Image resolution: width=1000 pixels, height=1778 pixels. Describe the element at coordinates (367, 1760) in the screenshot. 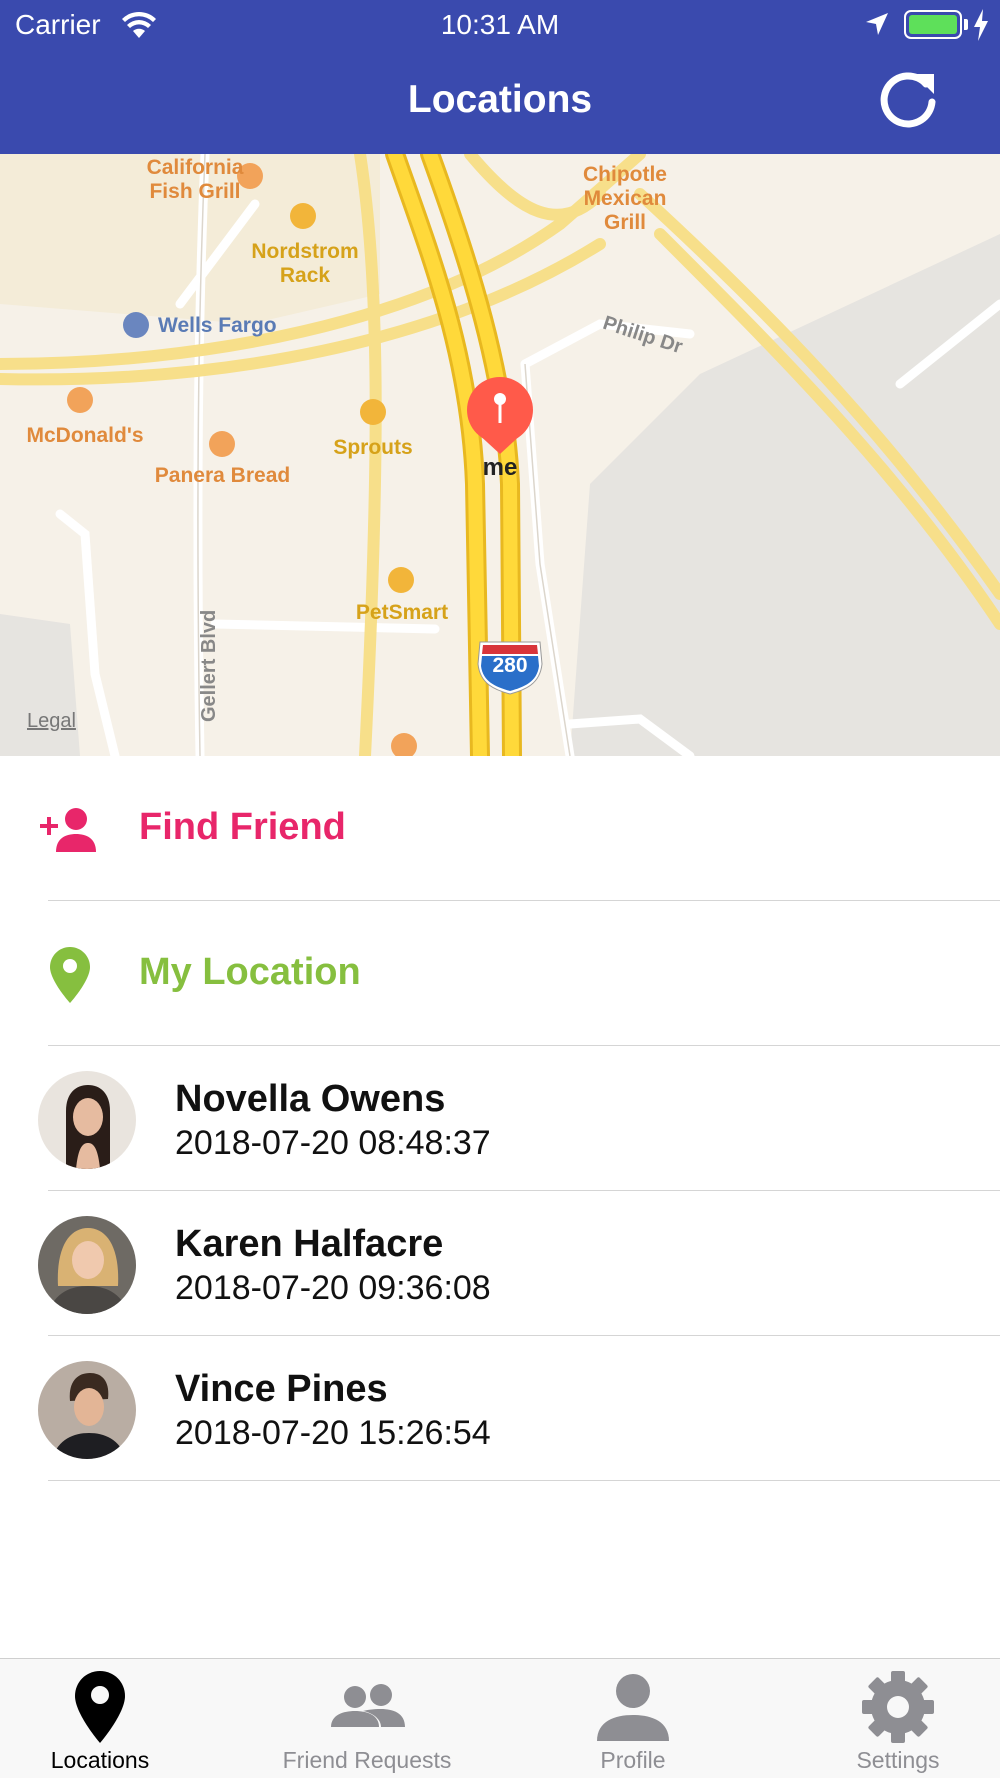

I see `tab-label: Friend Requests` at that location.